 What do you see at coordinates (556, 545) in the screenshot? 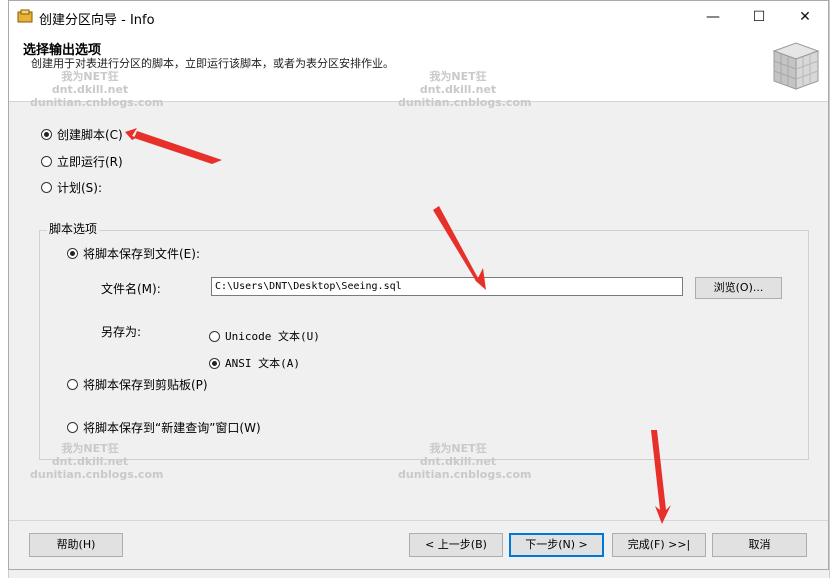
I see `next-button: 下一步(N) >` at bounding box center [556, 545].